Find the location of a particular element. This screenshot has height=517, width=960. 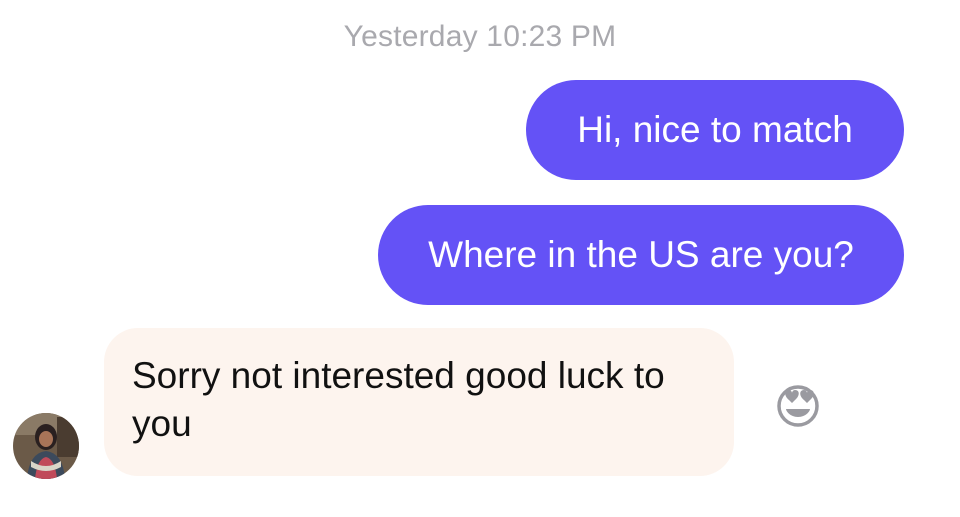

outgoing-message-bubble: Hi, nice to match is located at coordinates (715, 130).